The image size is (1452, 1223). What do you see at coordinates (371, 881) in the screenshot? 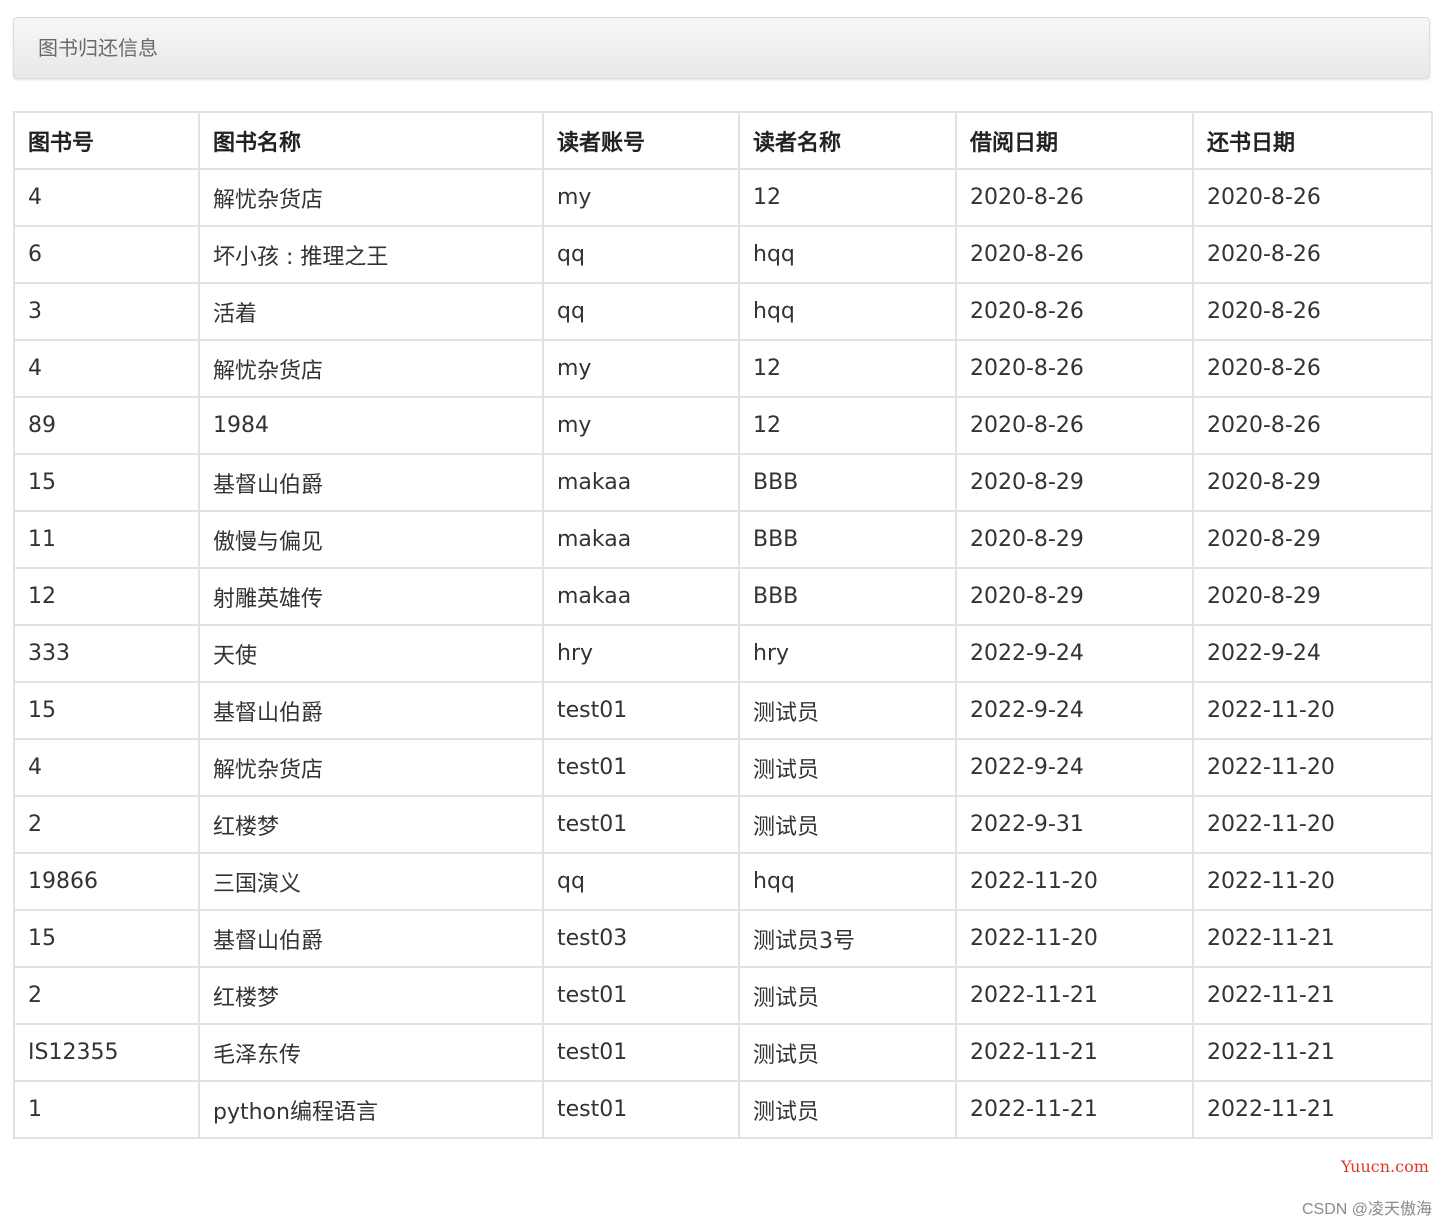
I see `cell-book-name: 三国演义` at bounding box center [371, 881].